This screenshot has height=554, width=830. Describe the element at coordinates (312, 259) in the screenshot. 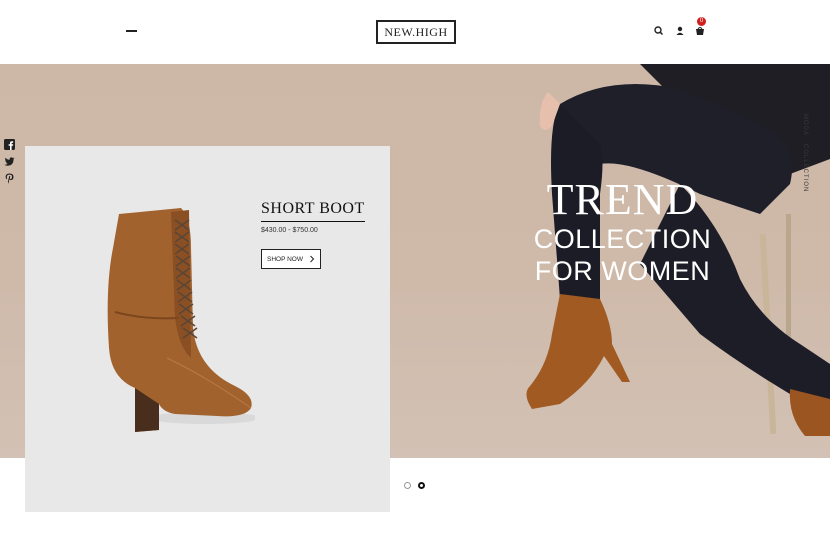

I see `chevron-right-icon` at that location.